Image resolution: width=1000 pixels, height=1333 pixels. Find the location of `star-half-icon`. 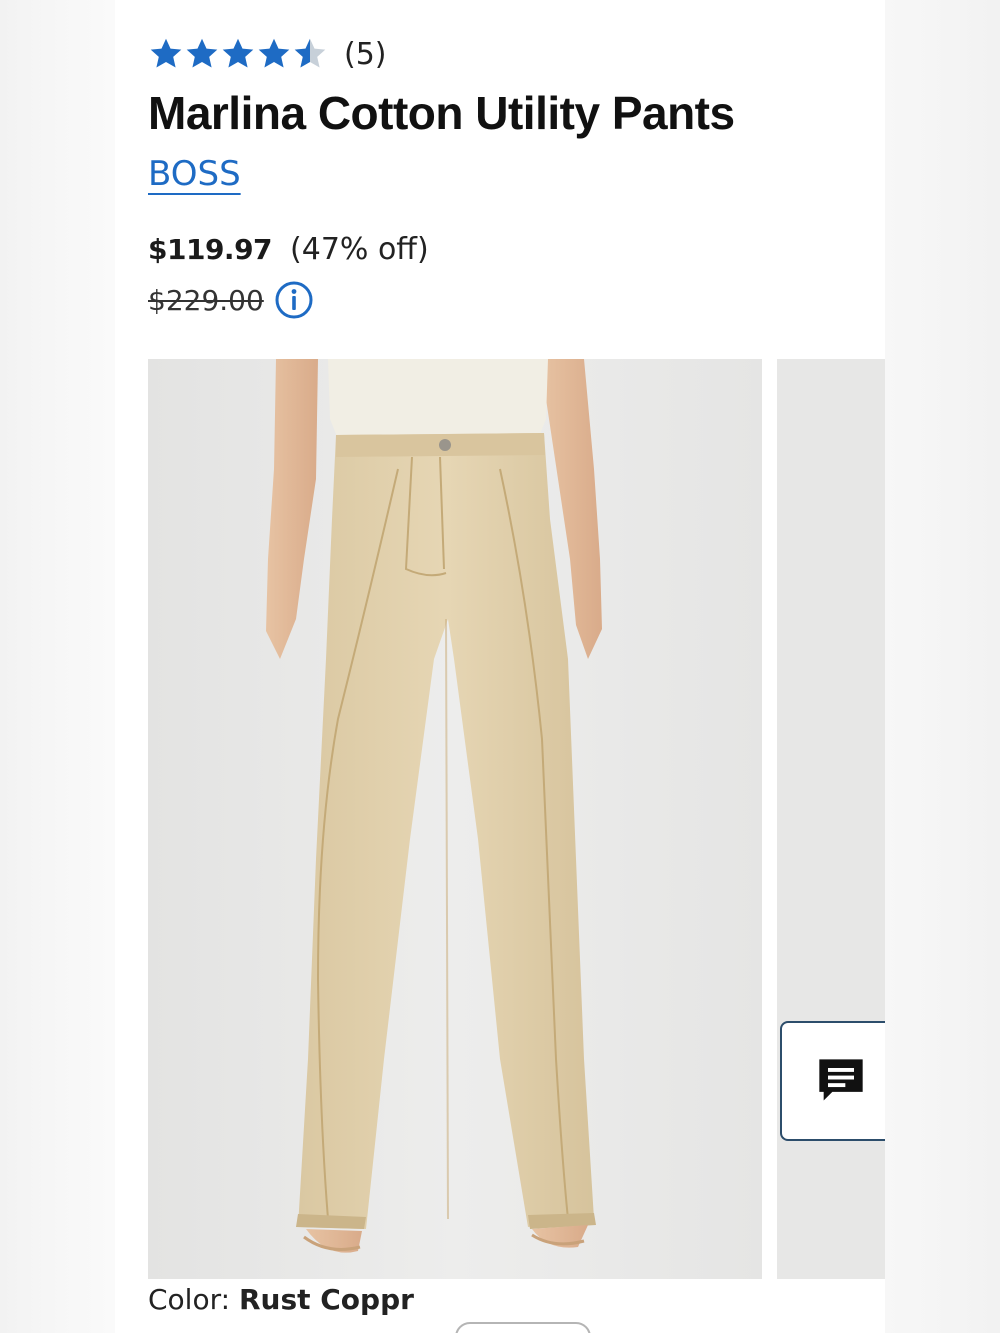

star-half-icon is located at coordinates (310, 53).